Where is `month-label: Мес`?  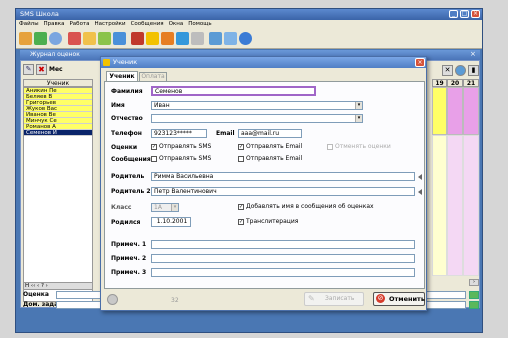 month-label: Мес is located at coordinates (56, 69).